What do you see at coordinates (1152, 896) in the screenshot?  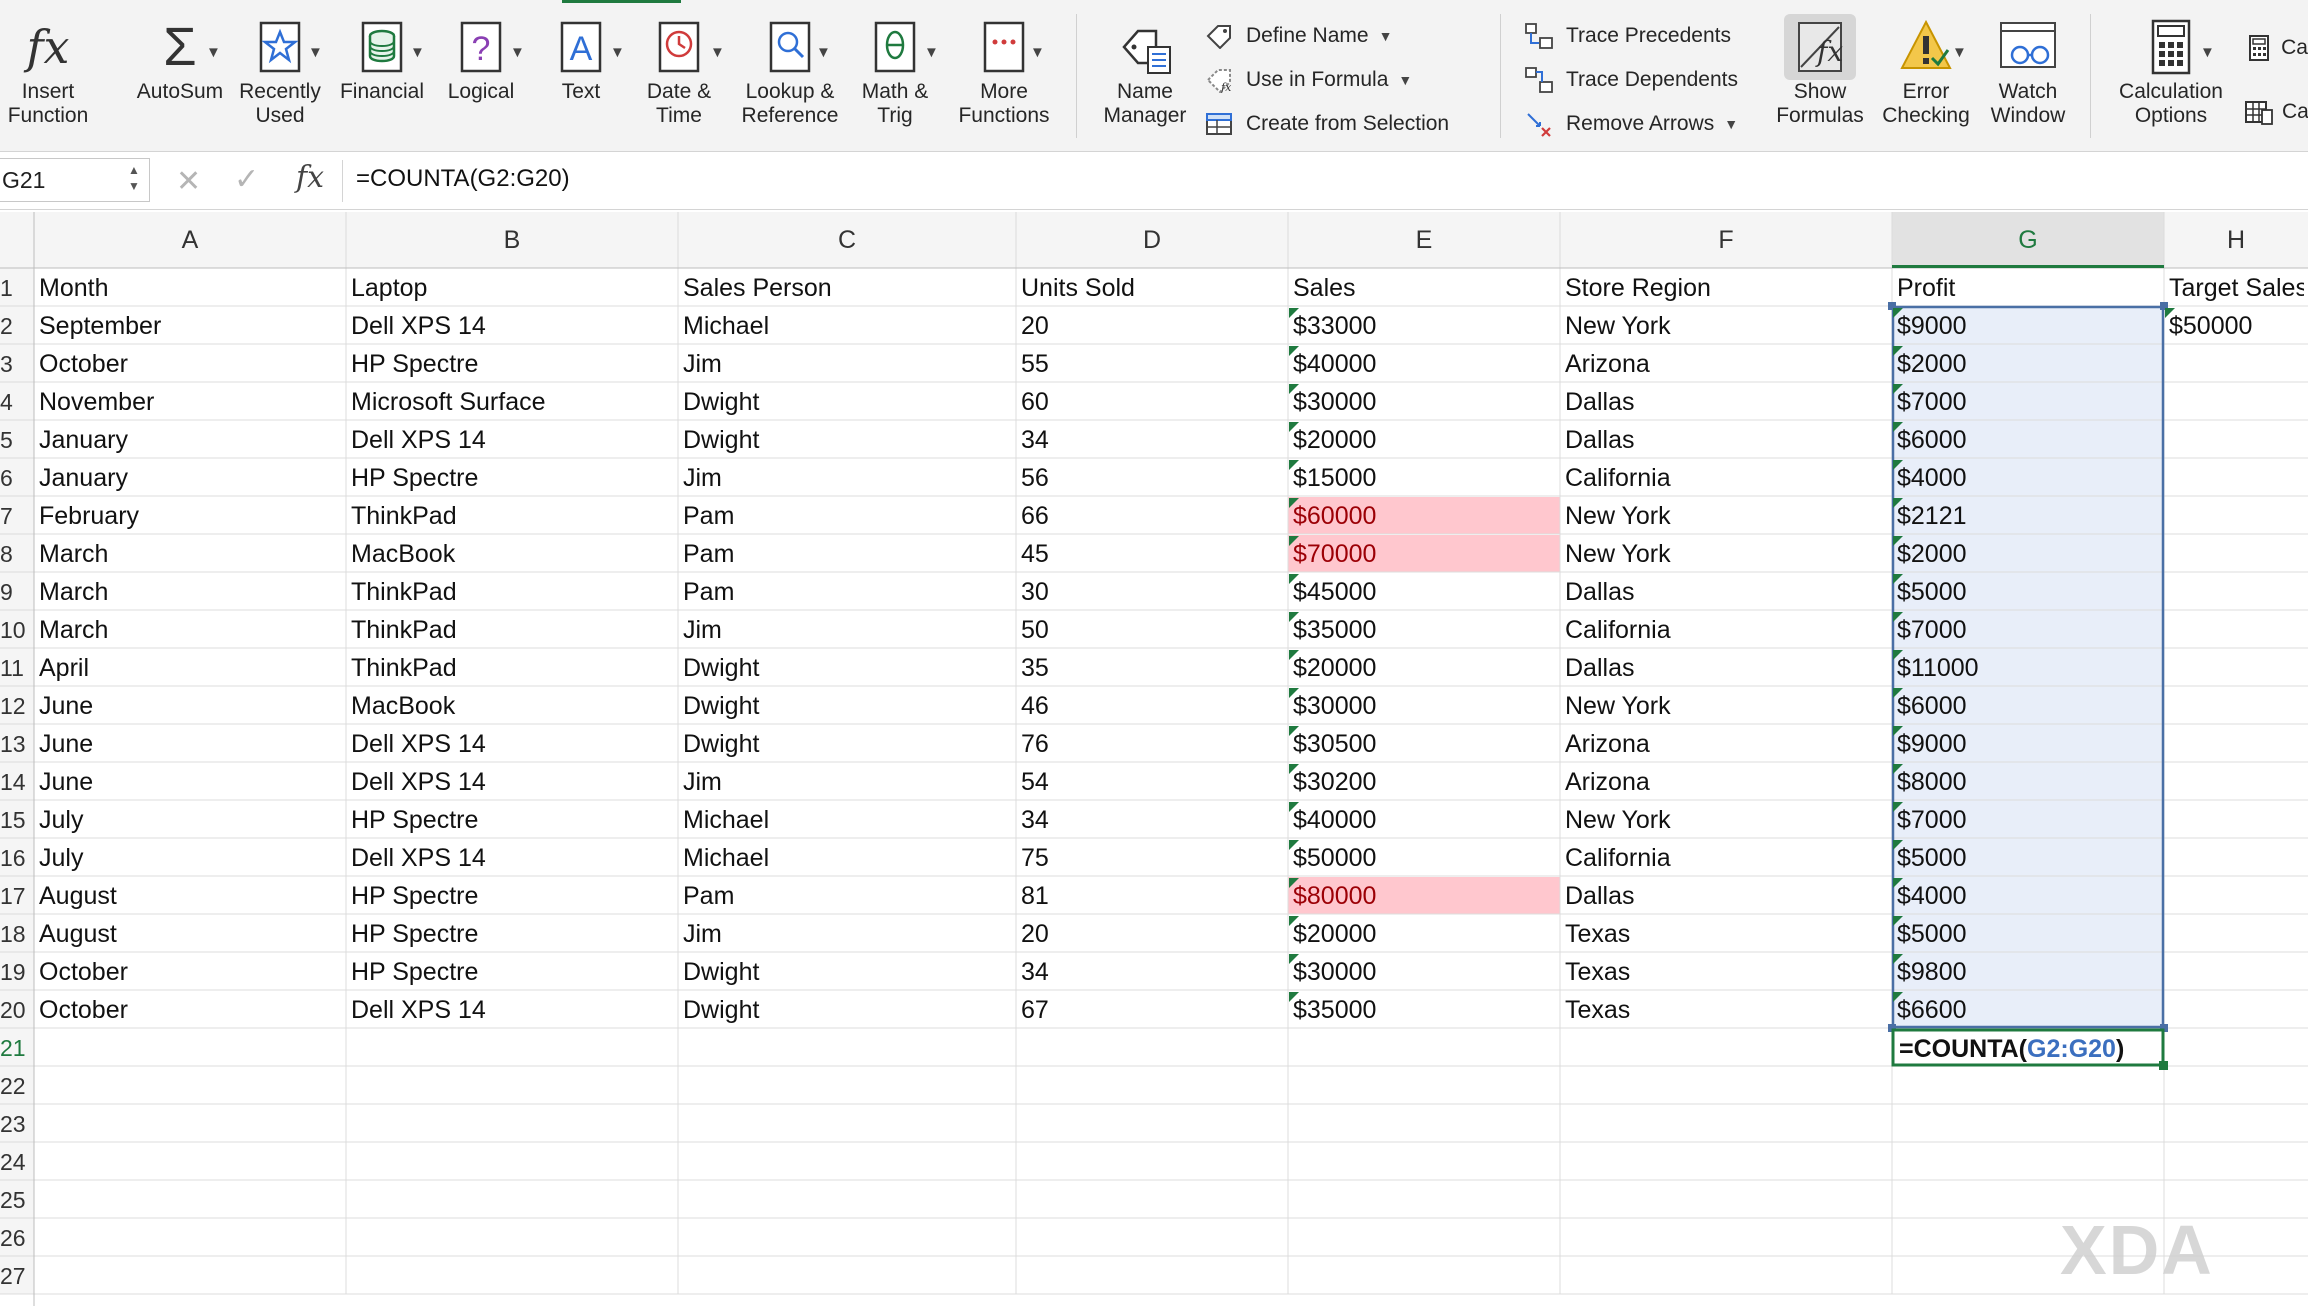 I see `cell-units-sold: 81` at bounding box center [1152, 896].